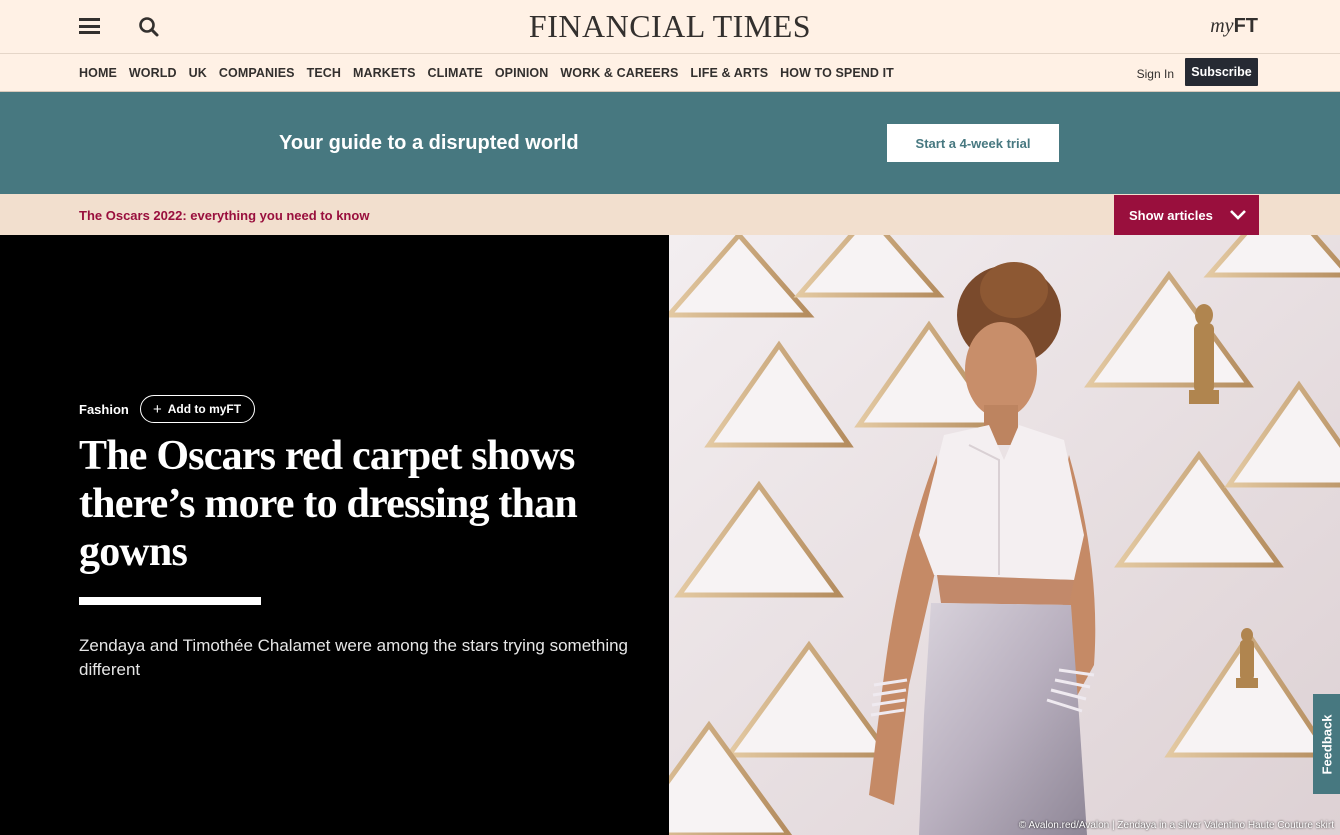  Describe the element at coordinates (1155, 74) in the screenshot. I see `sign-in-link: Sign In` at that location.